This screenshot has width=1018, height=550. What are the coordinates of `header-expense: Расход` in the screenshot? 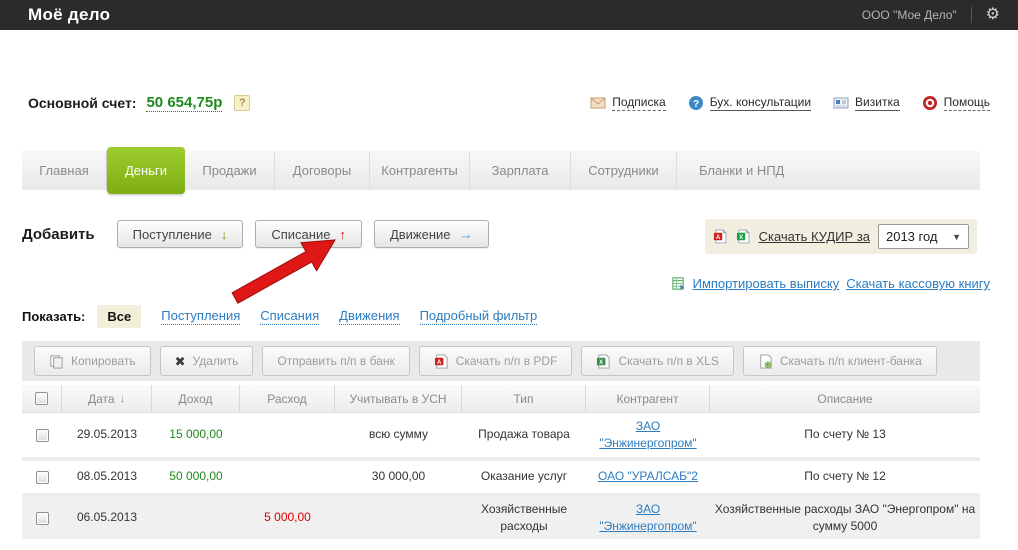 It's located at (287, 398).